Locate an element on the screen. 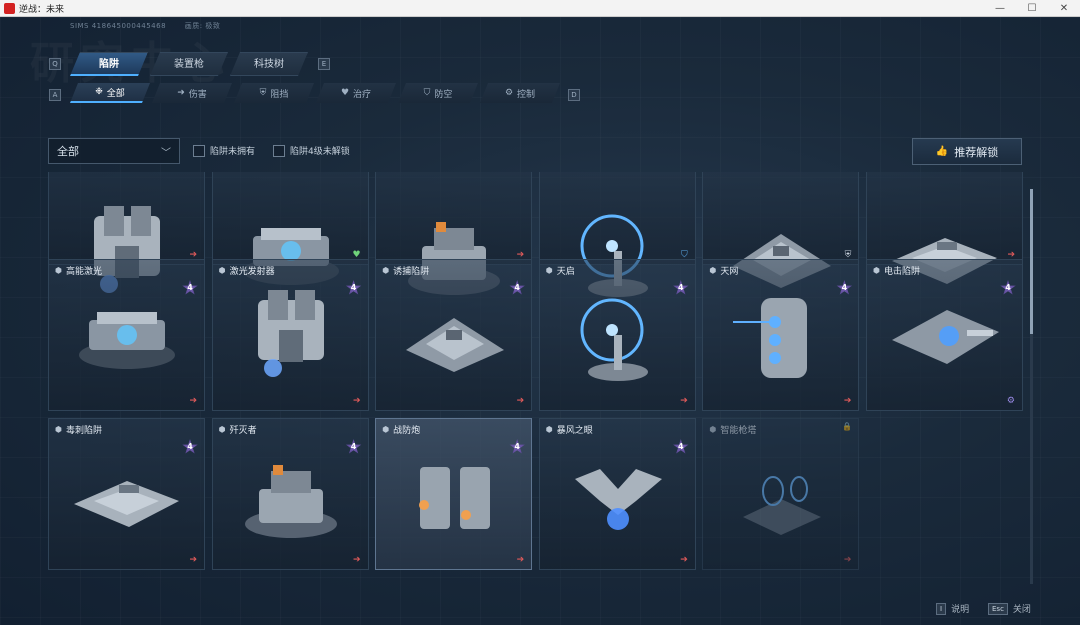 The width and height of the screenshot is (1080, 625). close-window-button: ✕ is located at coordinates (1064, 8).